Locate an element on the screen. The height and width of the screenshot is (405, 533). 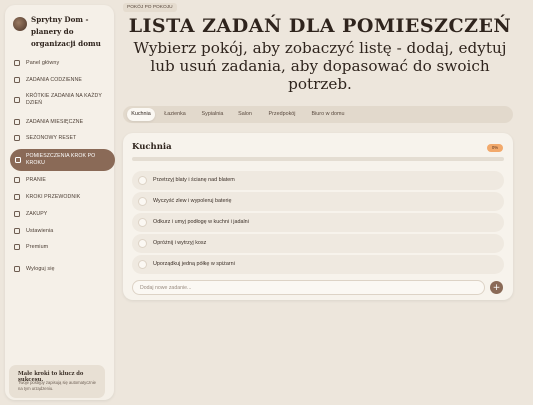
tab-przedpokoj: Przedpokój is located at coordinates (282, 114).